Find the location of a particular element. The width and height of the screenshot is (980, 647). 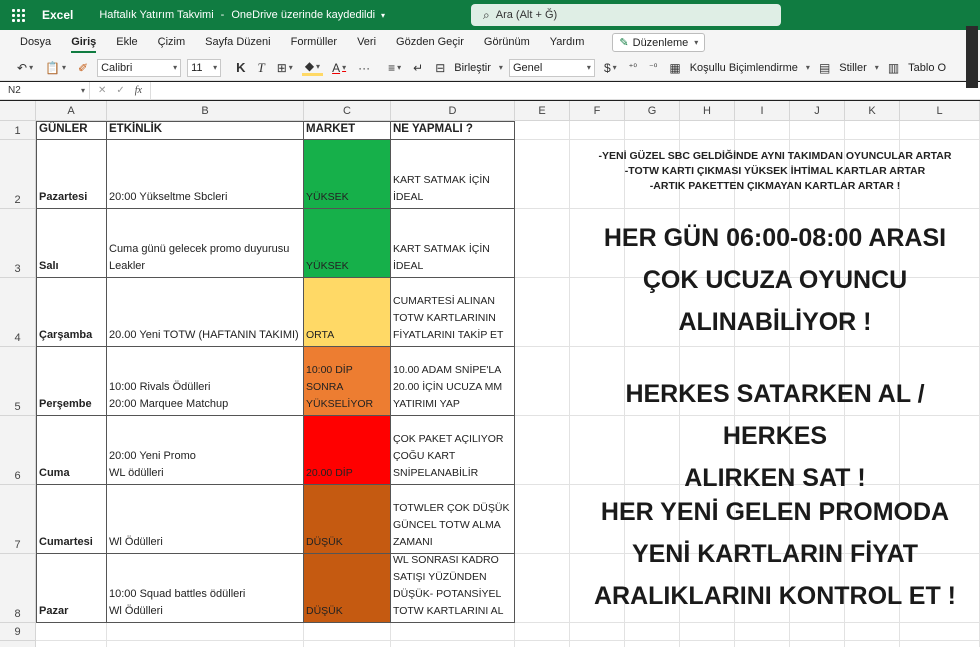

search-input: ⌕ Ara (Alt + Ğ) is located at coordinates (626, 15).